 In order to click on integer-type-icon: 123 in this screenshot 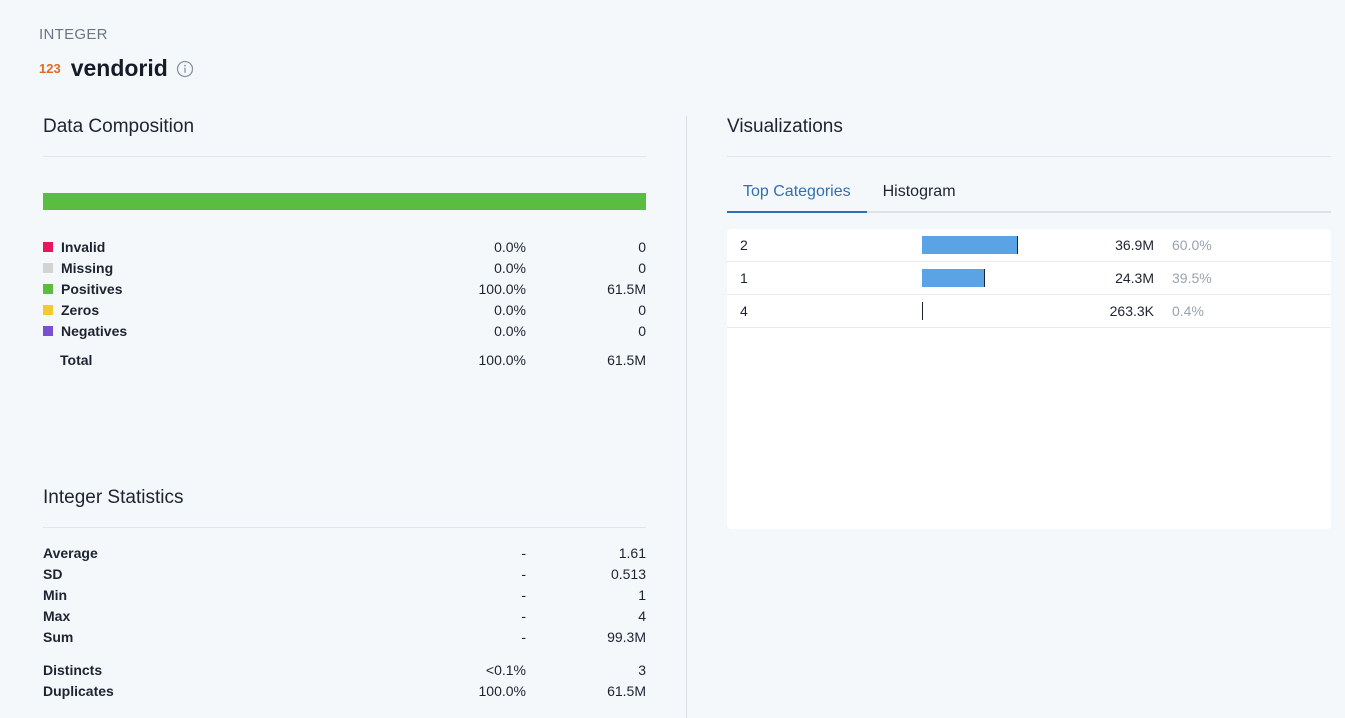, I will do `click(50, 68)`.